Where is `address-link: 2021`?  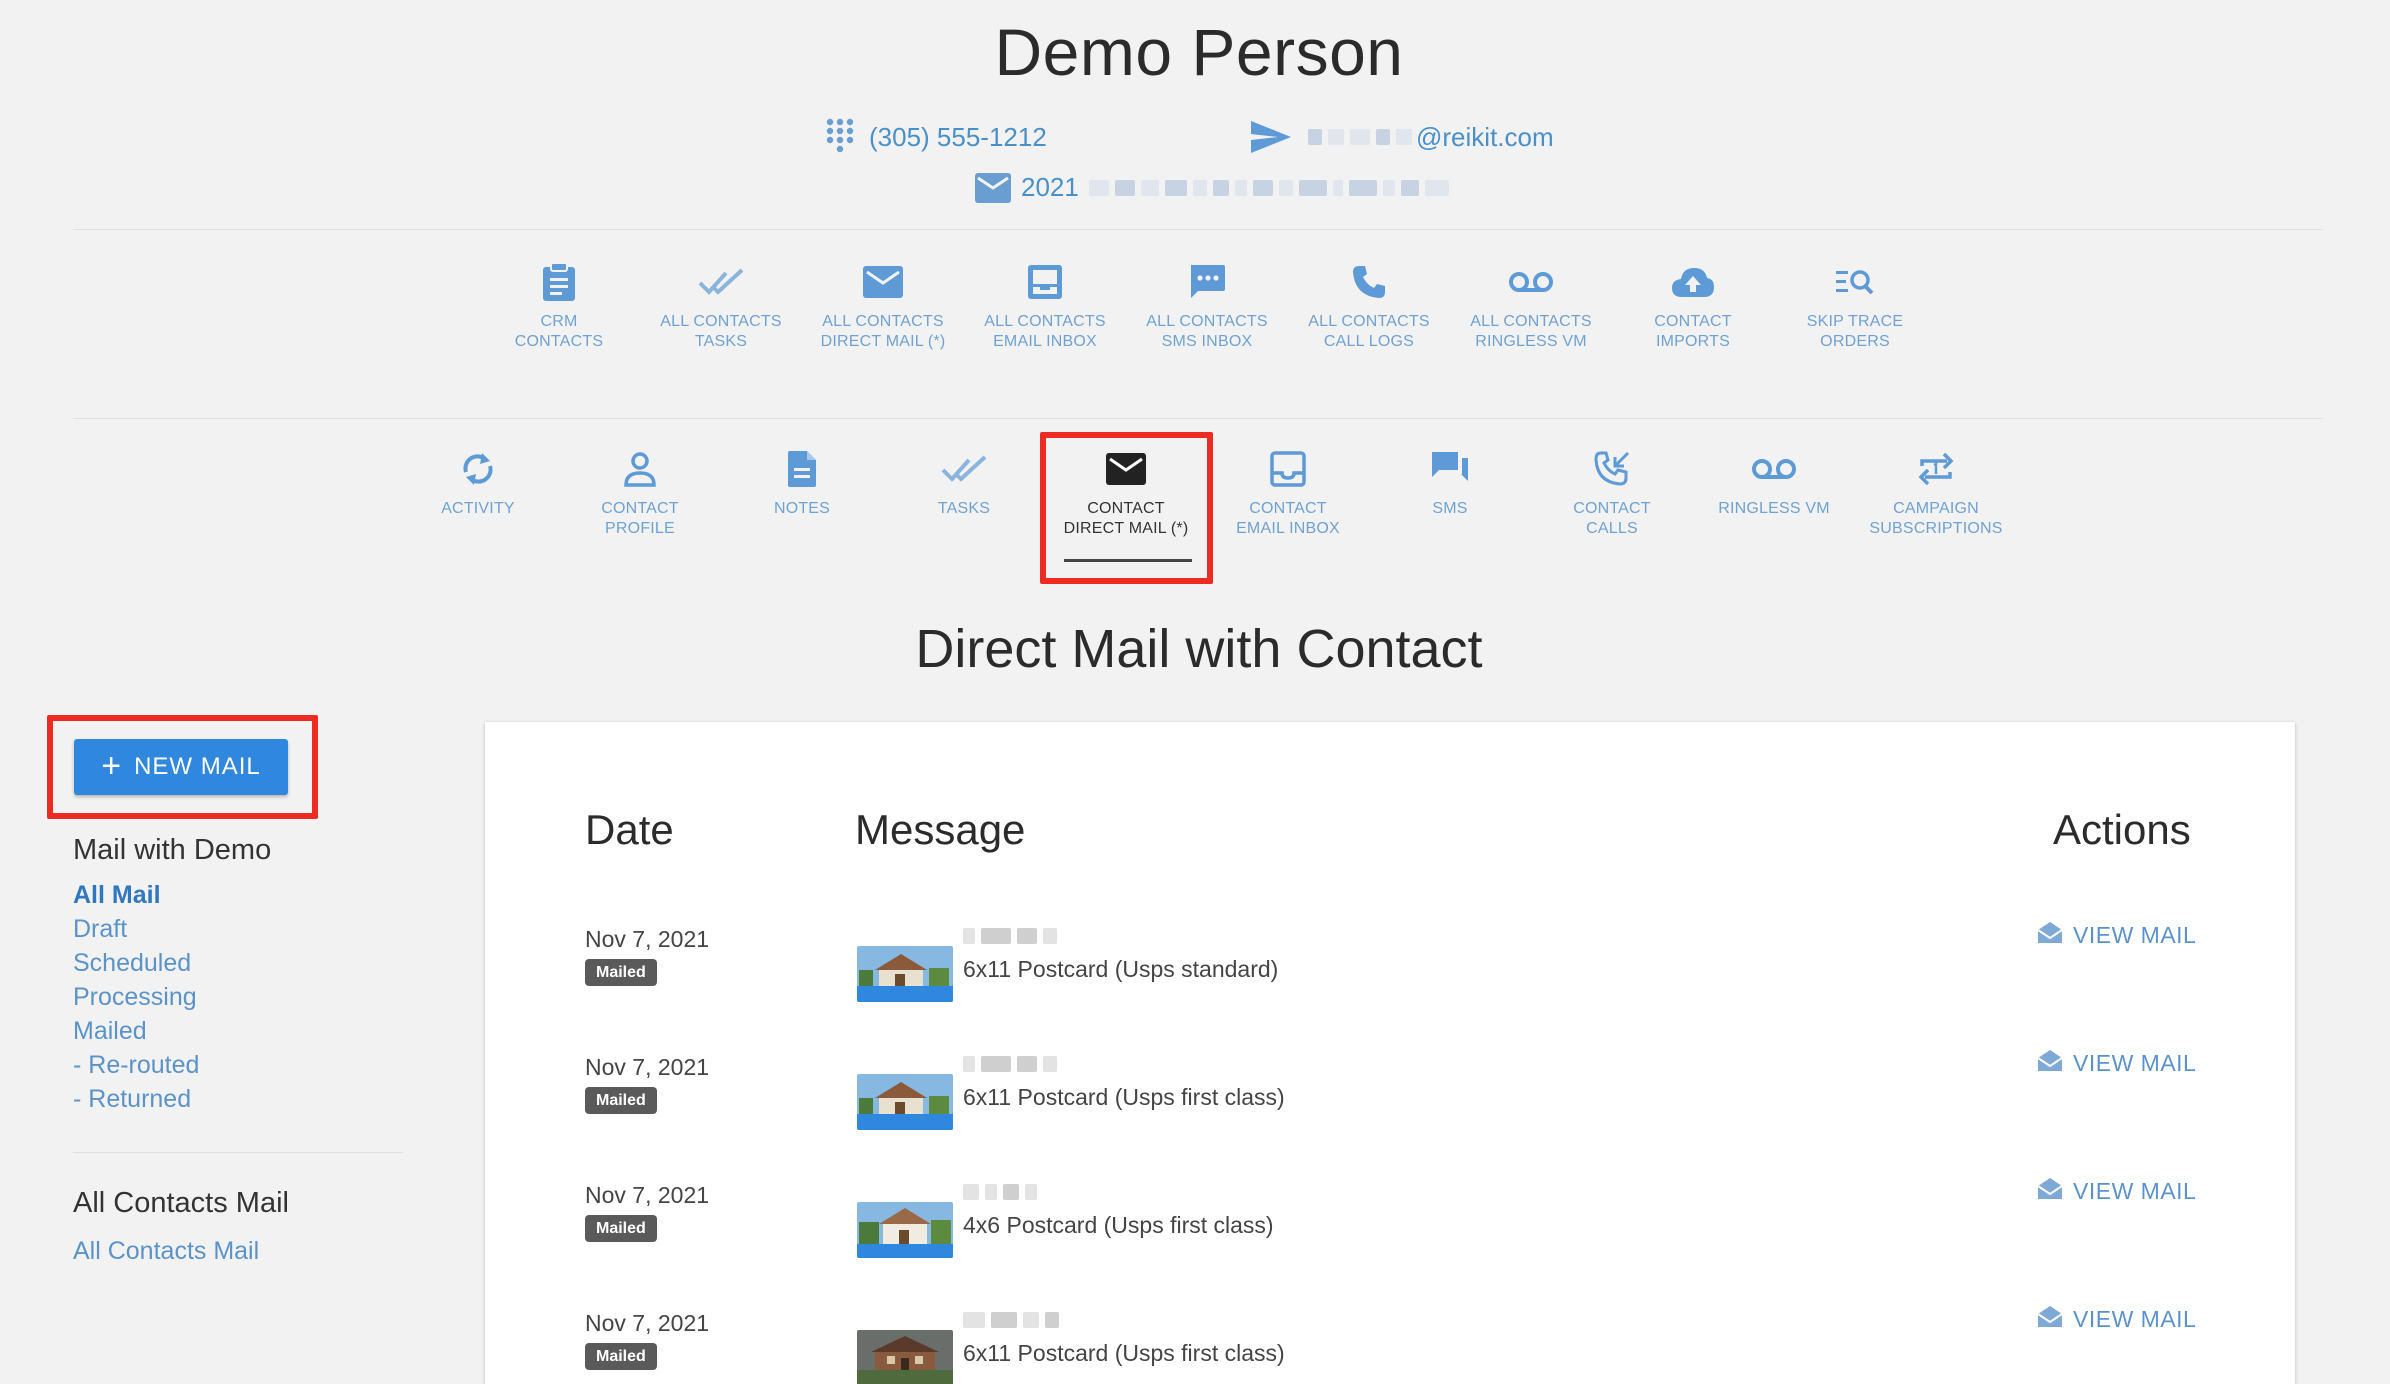
address-link: 2021 is located at coordinates (1212, 187).